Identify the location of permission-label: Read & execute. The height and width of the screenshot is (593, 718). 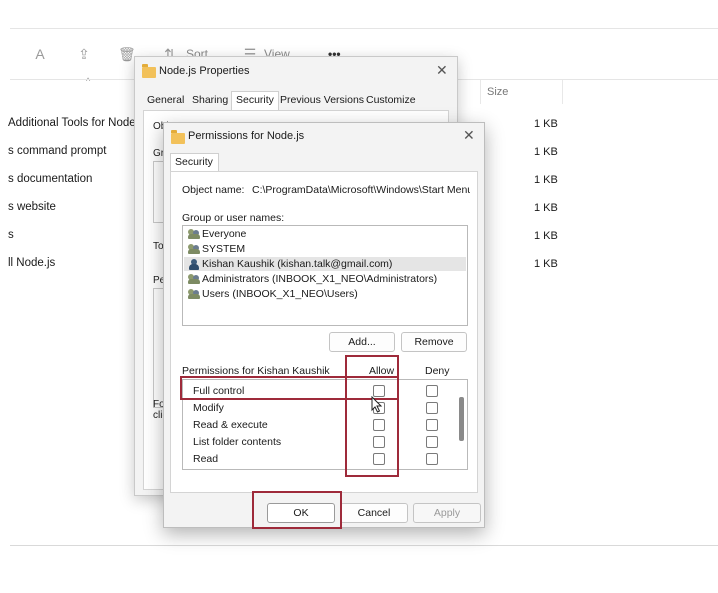
(230, 425).